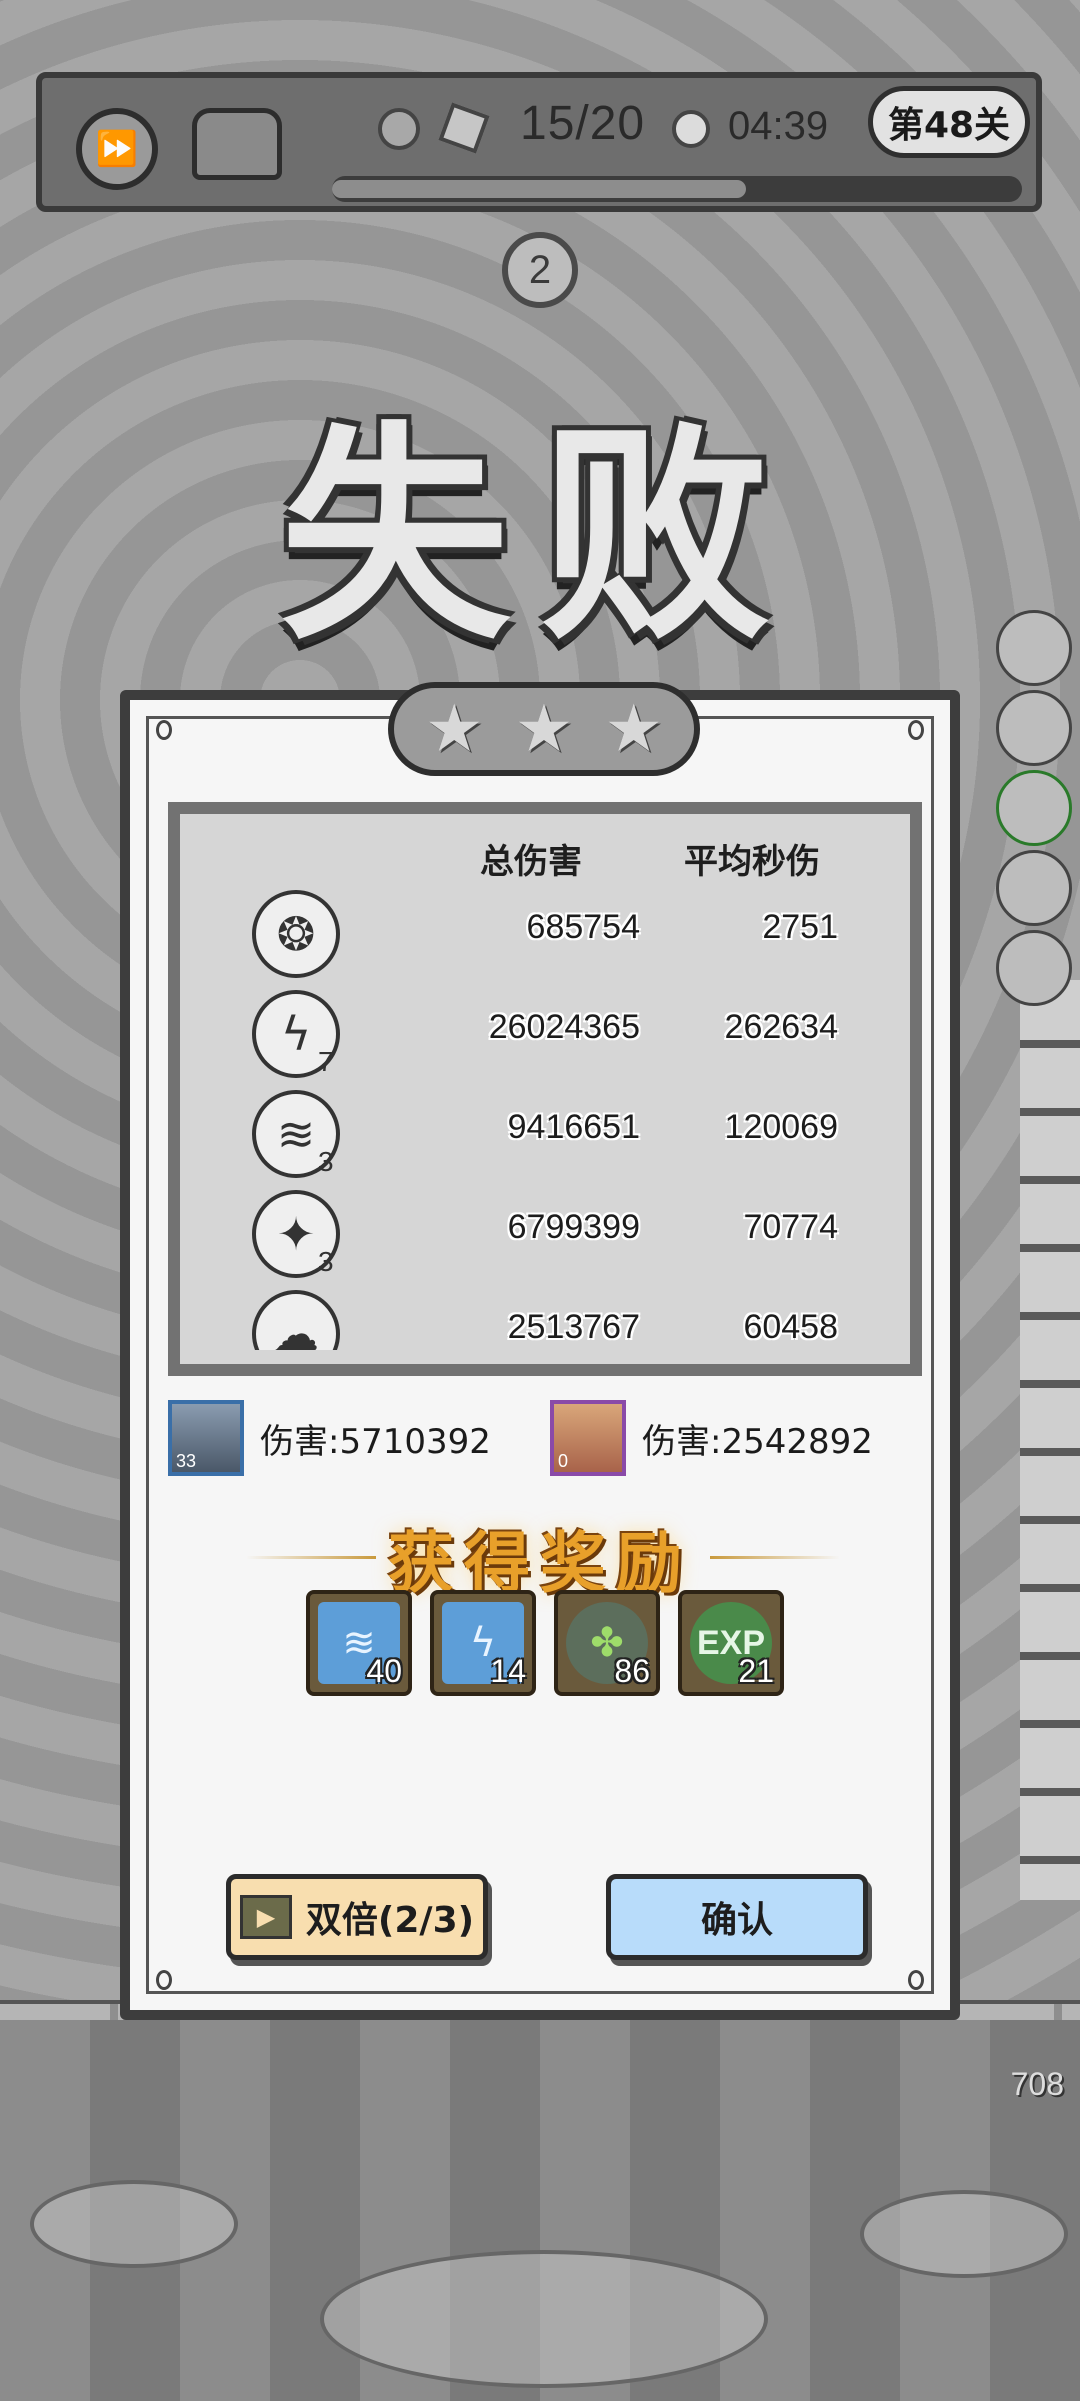 The width and height of the screenshot is (1080, 2401). Describe the element at coordinates (399, 129) in the screenshot. I see `coin-icon` at that location.